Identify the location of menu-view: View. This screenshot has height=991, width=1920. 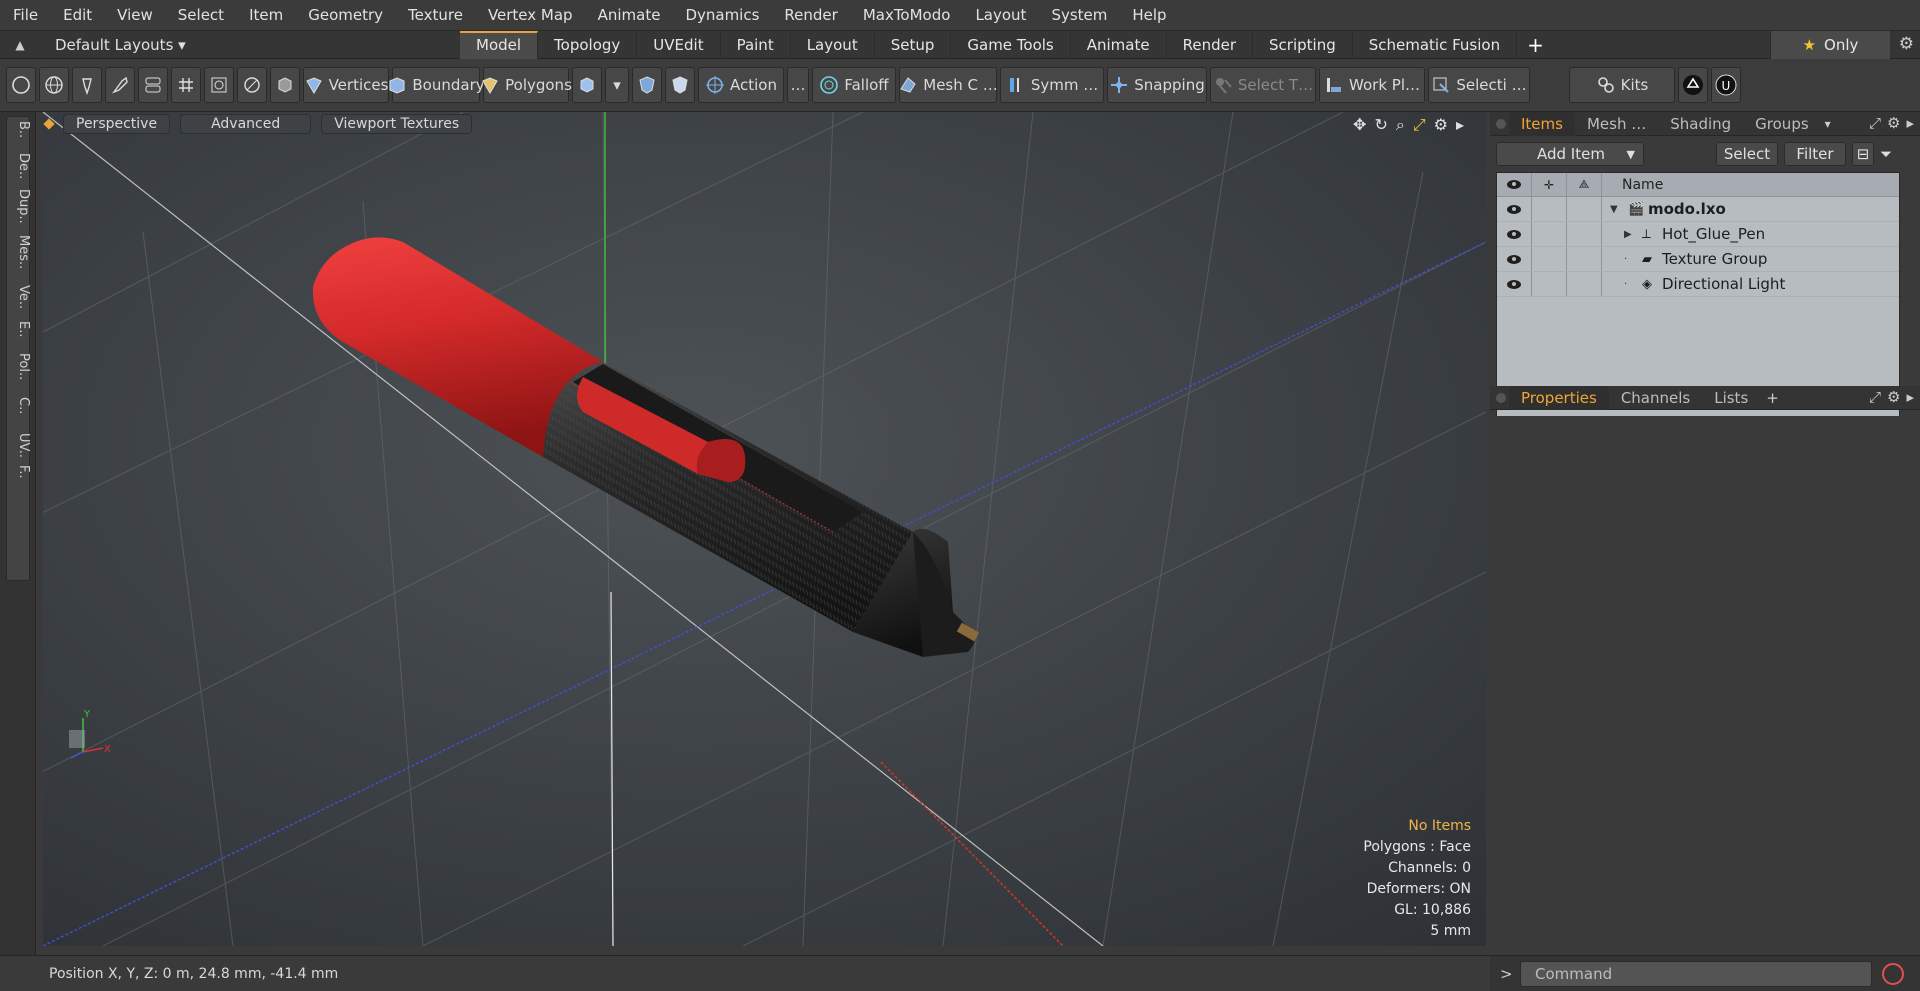
(134, 15).